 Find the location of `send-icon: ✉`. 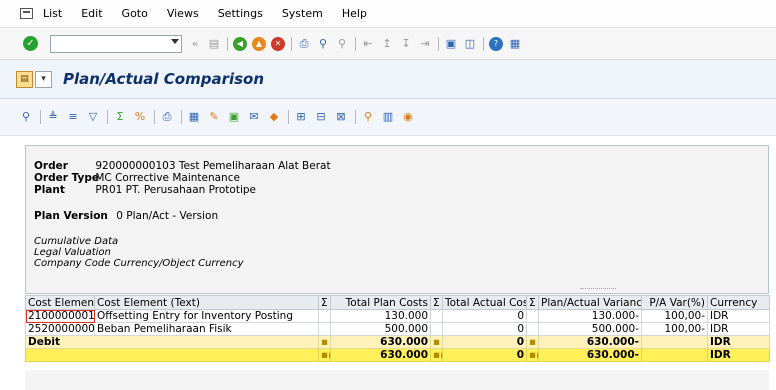

send-icon: ✉ is located at coordinates (254, 117).